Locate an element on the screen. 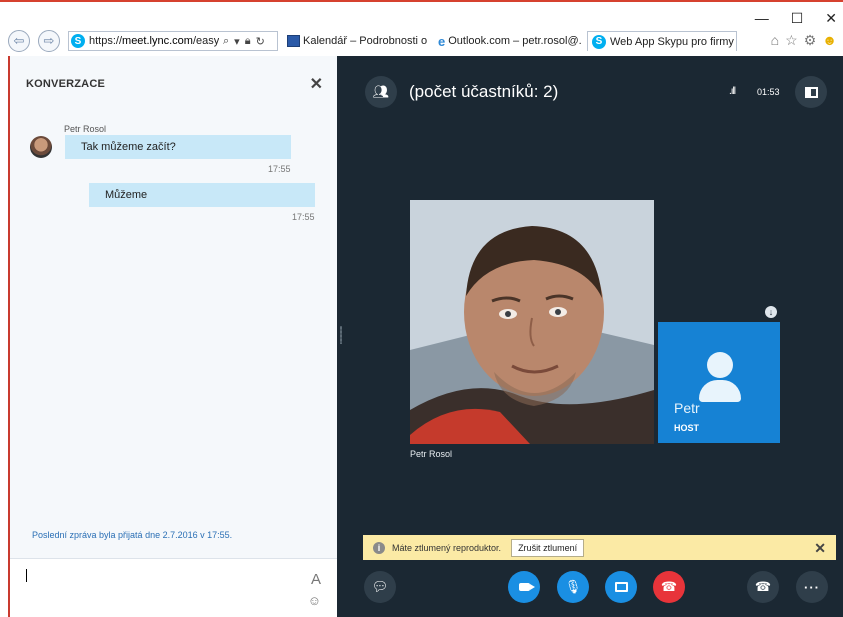 Image resolution: width=843 pixels, height=617 pixels. present-screen-icon is located at coordinates (621, 587).